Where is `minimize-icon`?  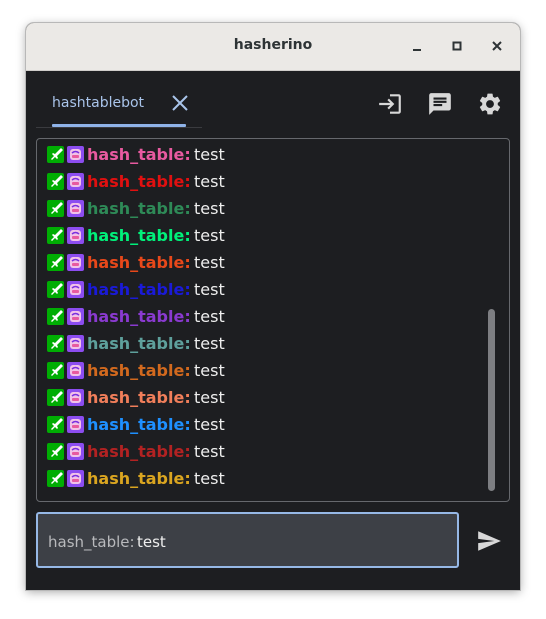
minimize-icon is located at coordinates (417, 46).